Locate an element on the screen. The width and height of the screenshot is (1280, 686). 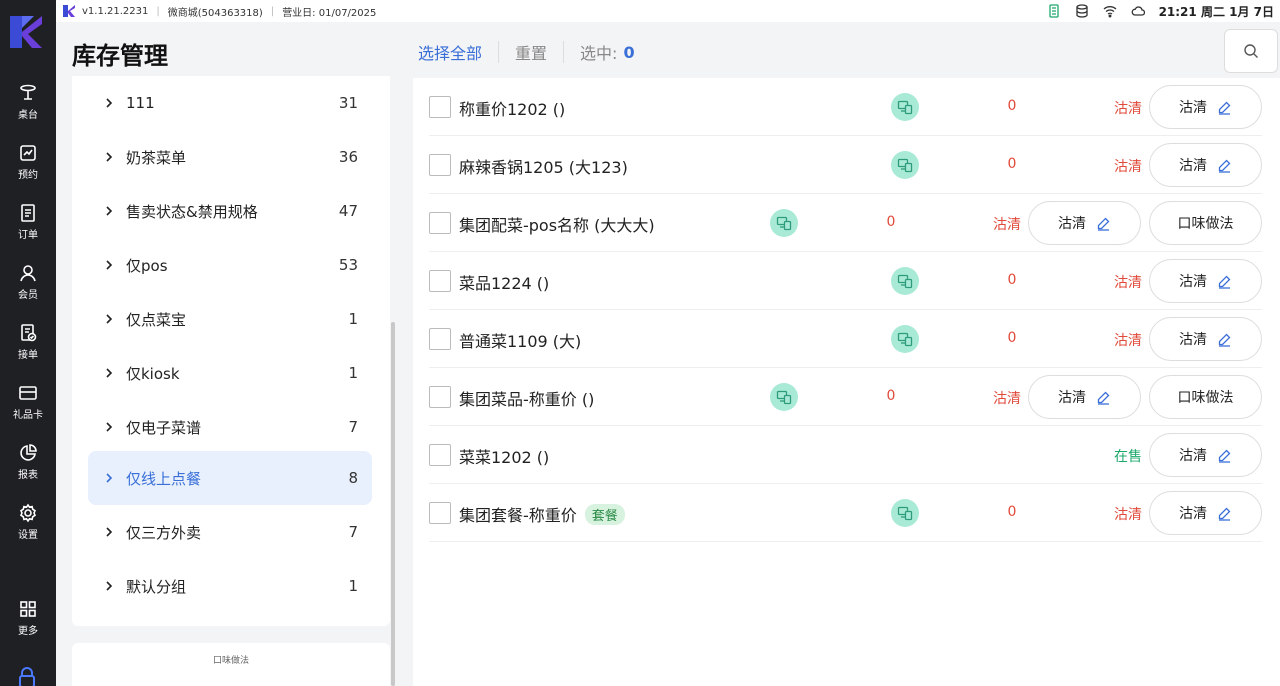
category-item: 仅三方外卖 7 is located at coordinates (230, 532).